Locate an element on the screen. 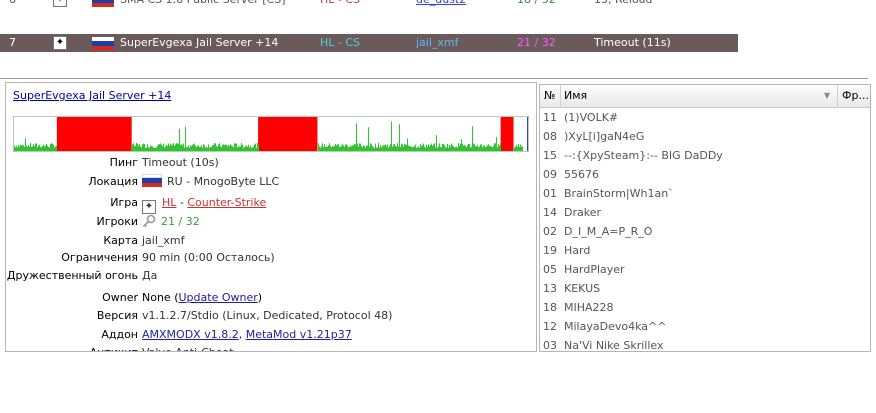 The width and height of the screenshot is (876, 413). player-number: 12 is located at coordinates (550, 326).